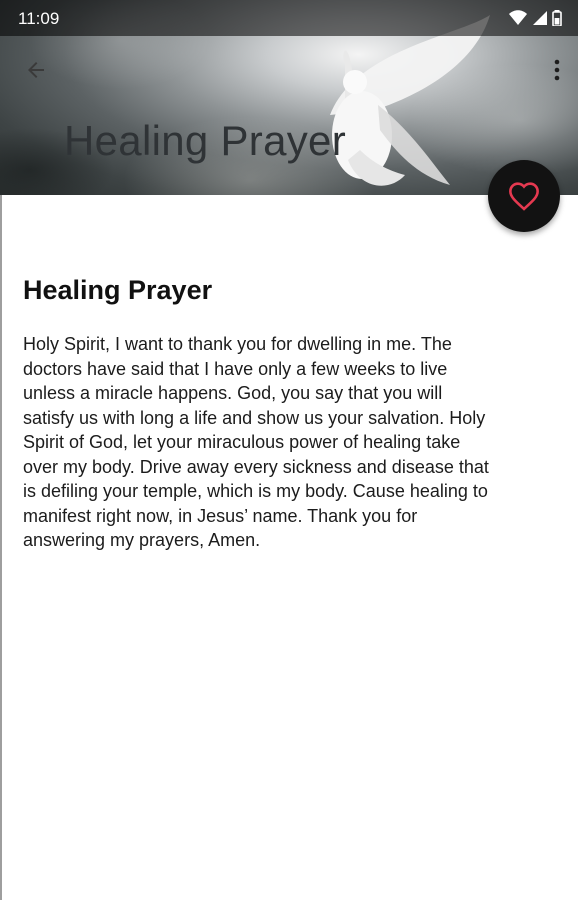 Image resolution: width=578 pixels, height=900 pixels. Describe the element at coordinates (557, 70) in the screenshot. I see `more-options-icon` at that location.